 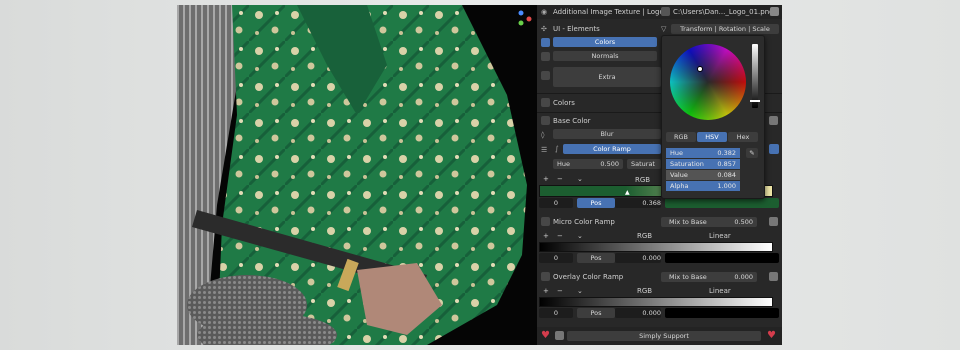 I want to click on micro-ramp-title: Micro Color Ramp, so click(x=584, y=222).